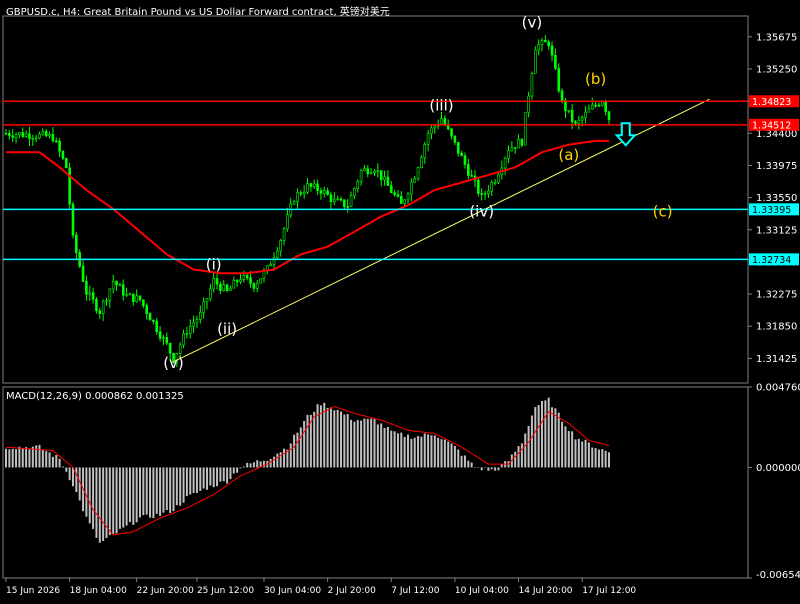  Describe the element at coordinates (771, 102) in the screenshot. I see `level-price-label: 1.34823` at that location.